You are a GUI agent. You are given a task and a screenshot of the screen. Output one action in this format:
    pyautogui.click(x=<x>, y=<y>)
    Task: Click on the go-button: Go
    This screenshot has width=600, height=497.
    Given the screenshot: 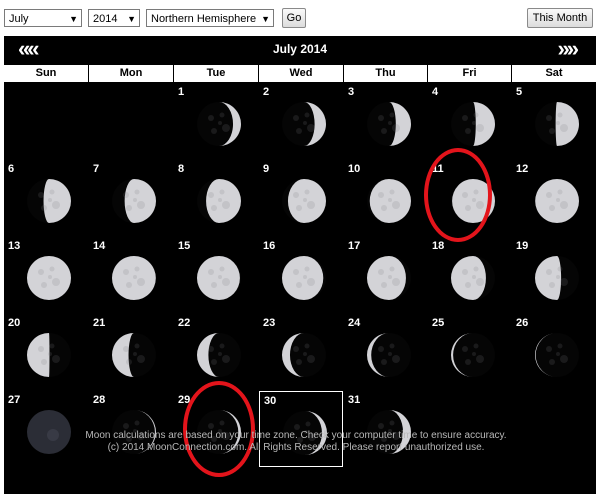 What is the action you would take?
    pyautogui.click(x=294, y=18)
    